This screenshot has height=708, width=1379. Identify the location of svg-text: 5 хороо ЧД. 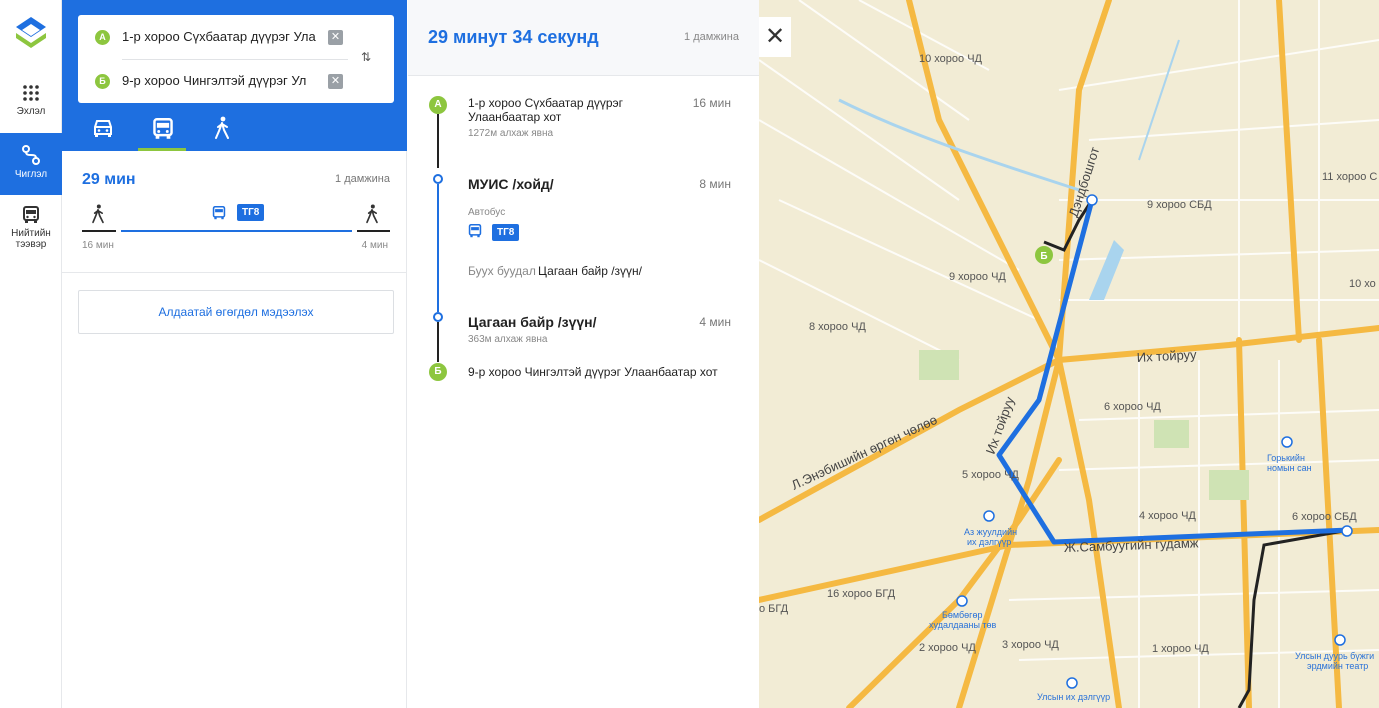
(990, 475).